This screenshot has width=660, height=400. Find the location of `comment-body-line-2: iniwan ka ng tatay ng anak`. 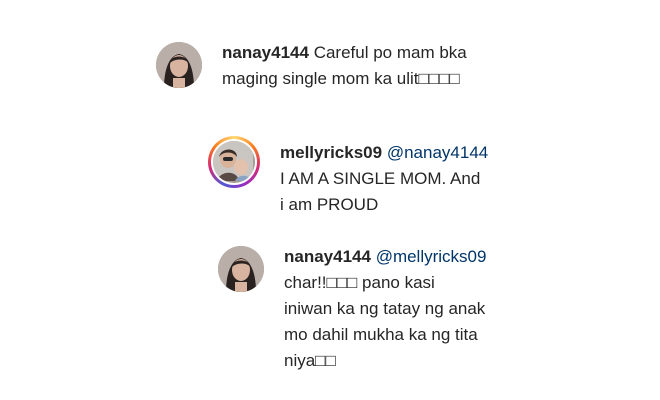

comment-body-line-2: iniwan ka ng tatay ng anak is located at coordinates (385, 308).